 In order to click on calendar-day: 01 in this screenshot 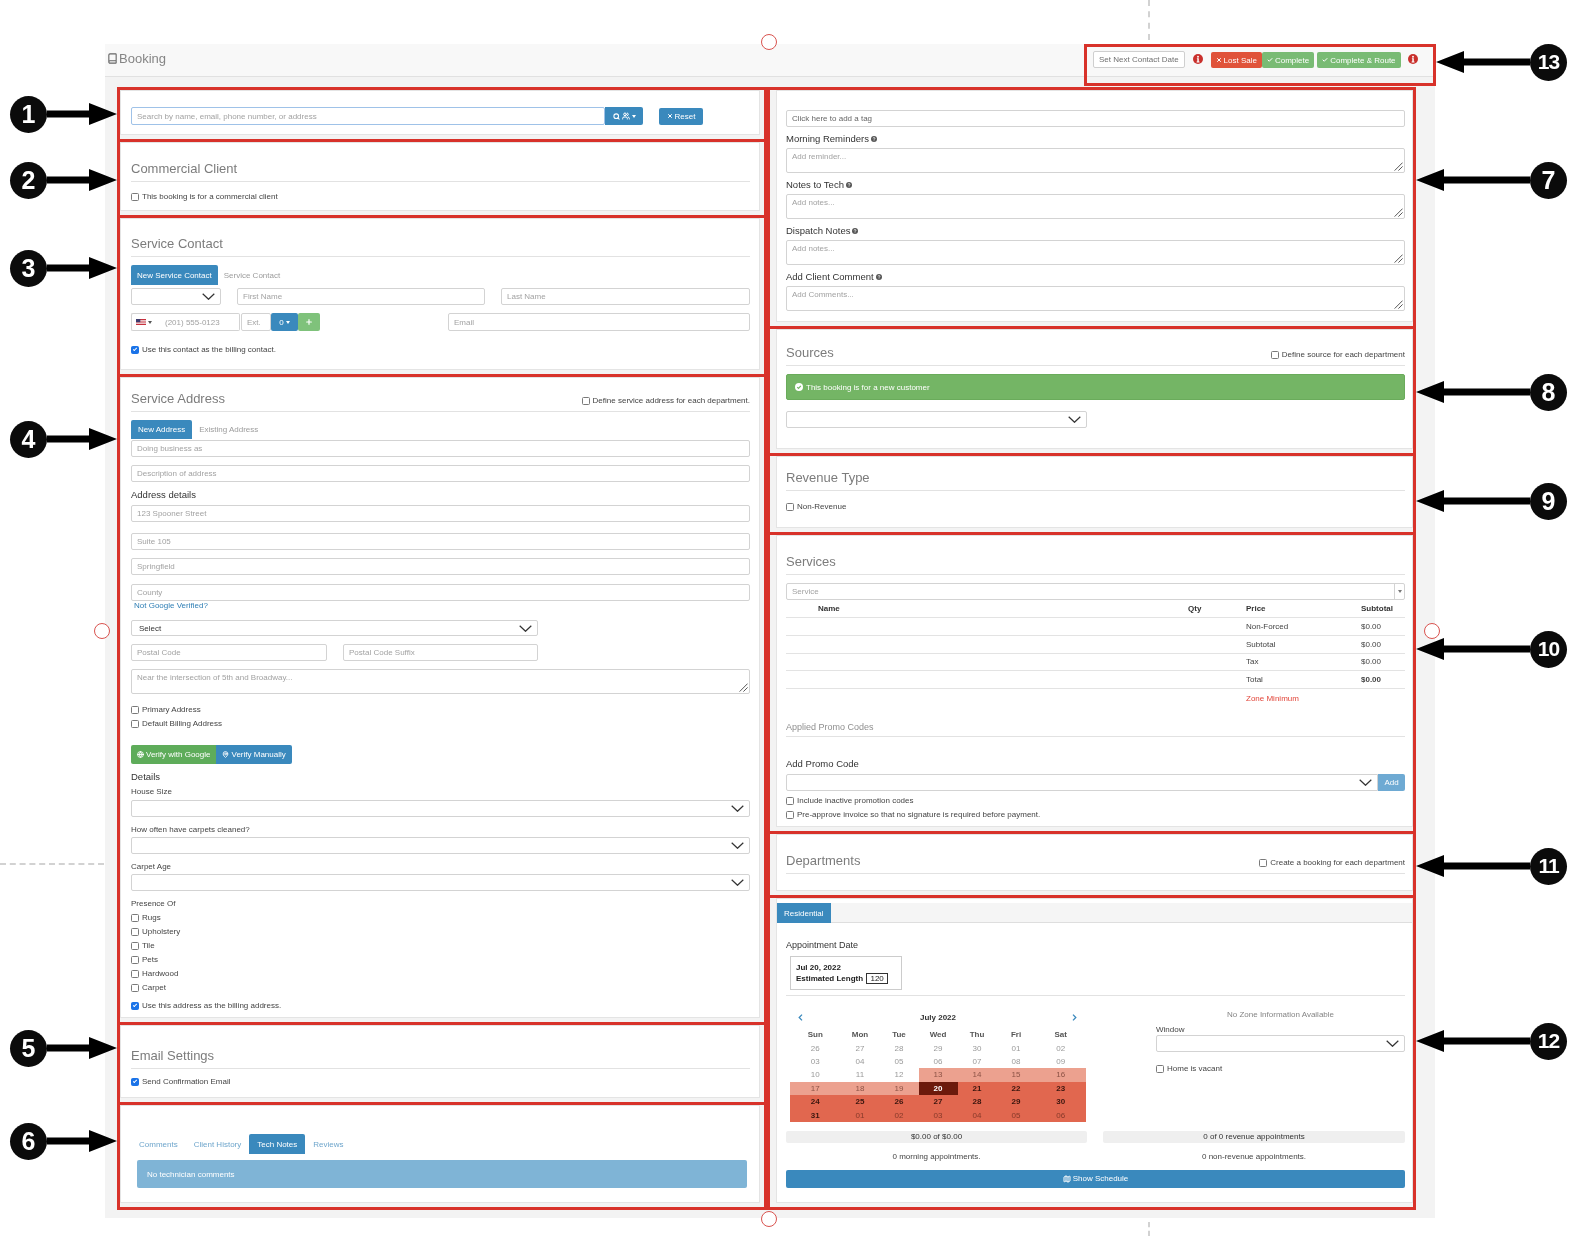, I will do `click(1016, 1048)`.